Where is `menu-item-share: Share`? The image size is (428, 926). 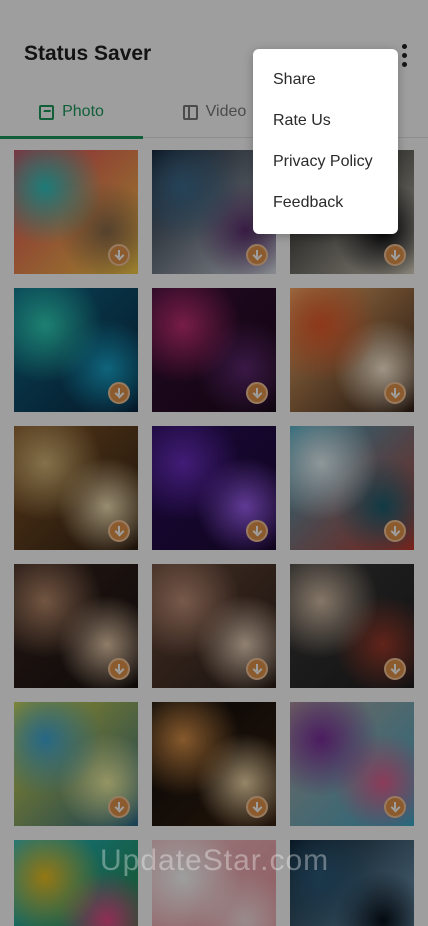
menu-item-share: Share is located at coordinates (325, 79).